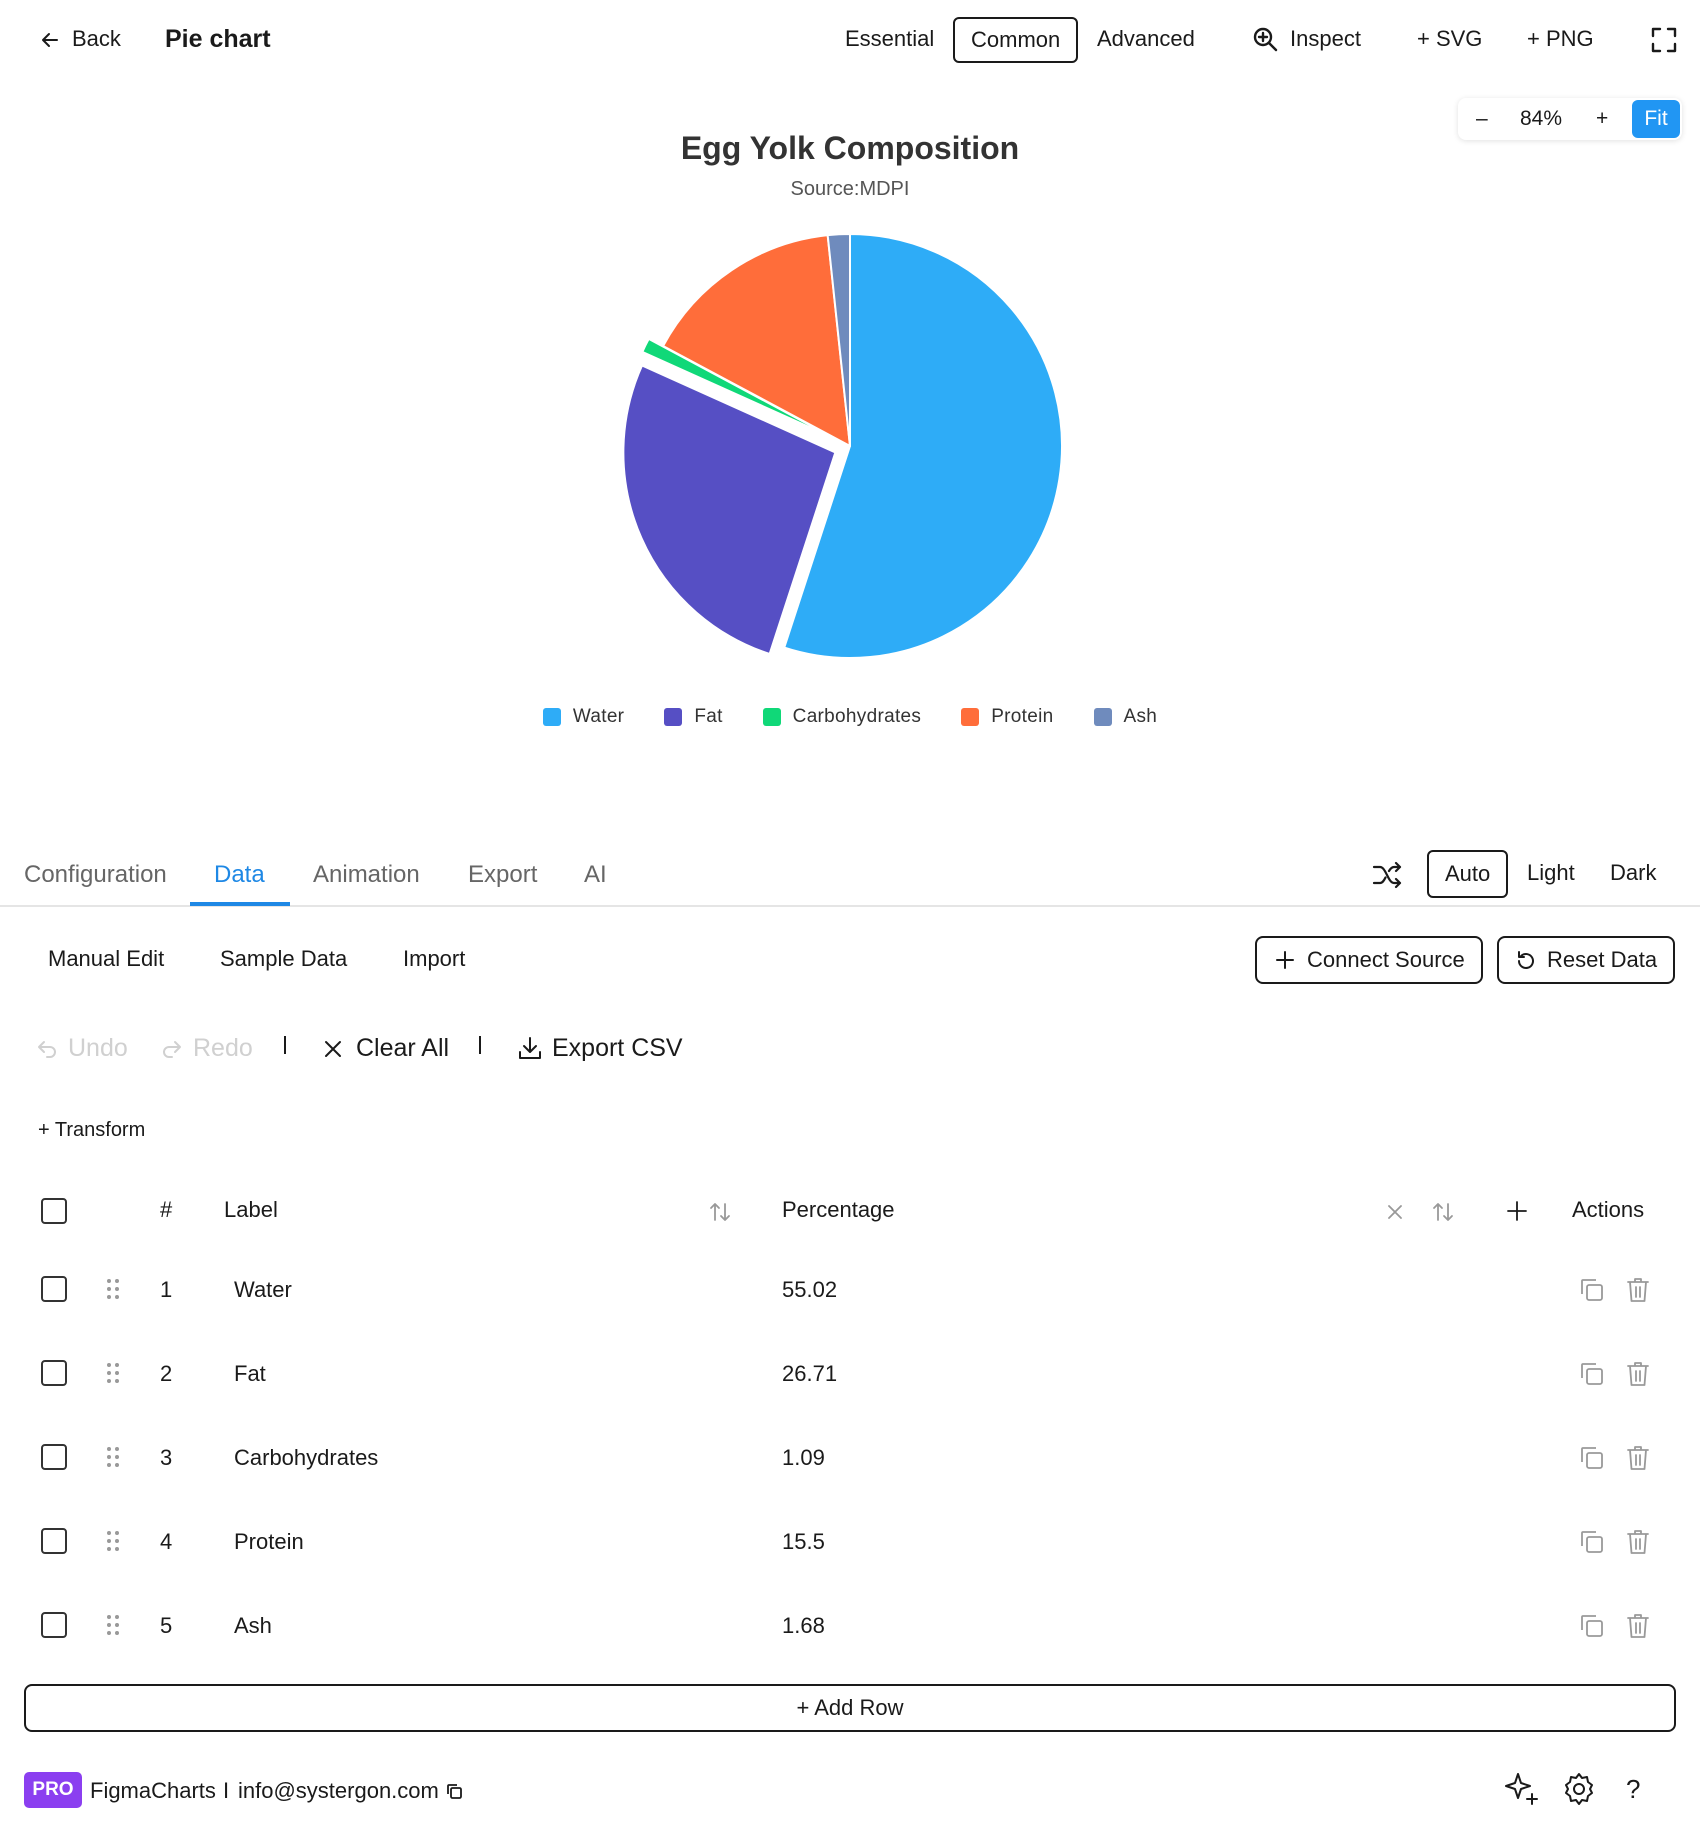 This screenshot has height=1830, width=1700. What do you see at coordinates (1551, 874) in the screenshot?
I see `theme-light: Light` at bounding box center [1551, 874].